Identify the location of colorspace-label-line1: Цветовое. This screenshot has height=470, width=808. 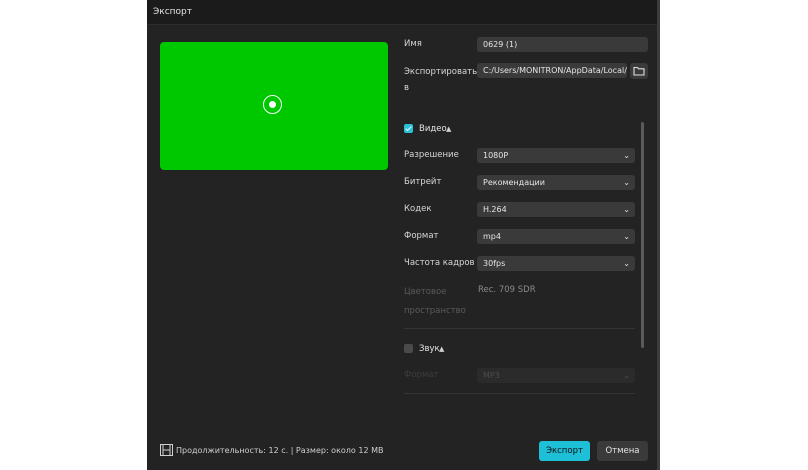
(425, 292).